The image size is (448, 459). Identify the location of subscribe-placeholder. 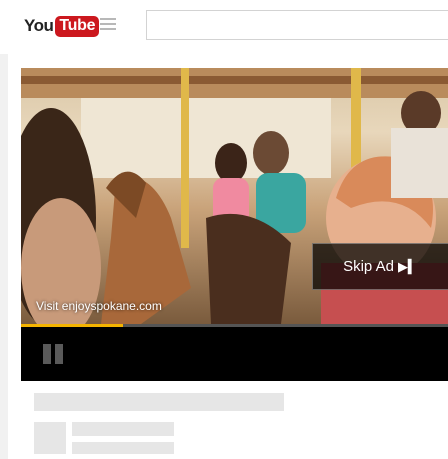
(123, 448).